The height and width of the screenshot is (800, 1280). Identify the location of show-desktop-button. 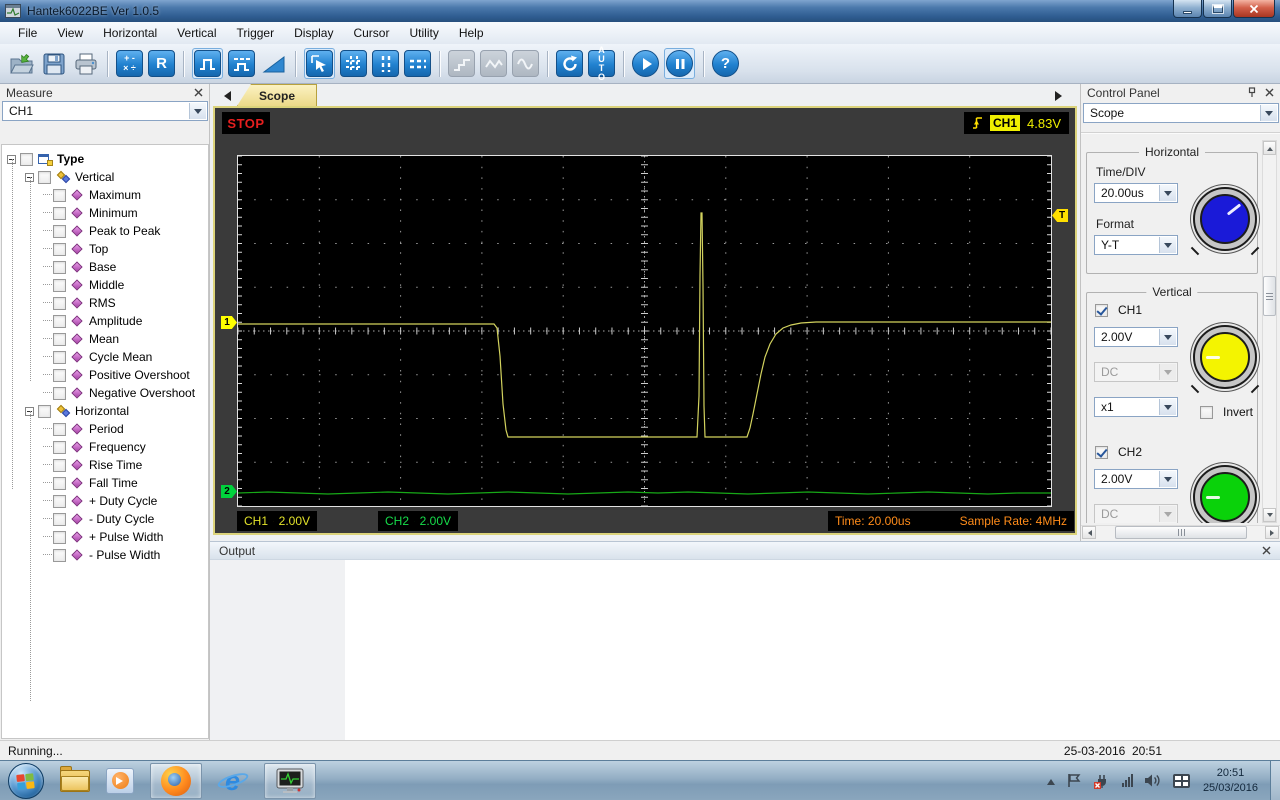
(1275, 780).